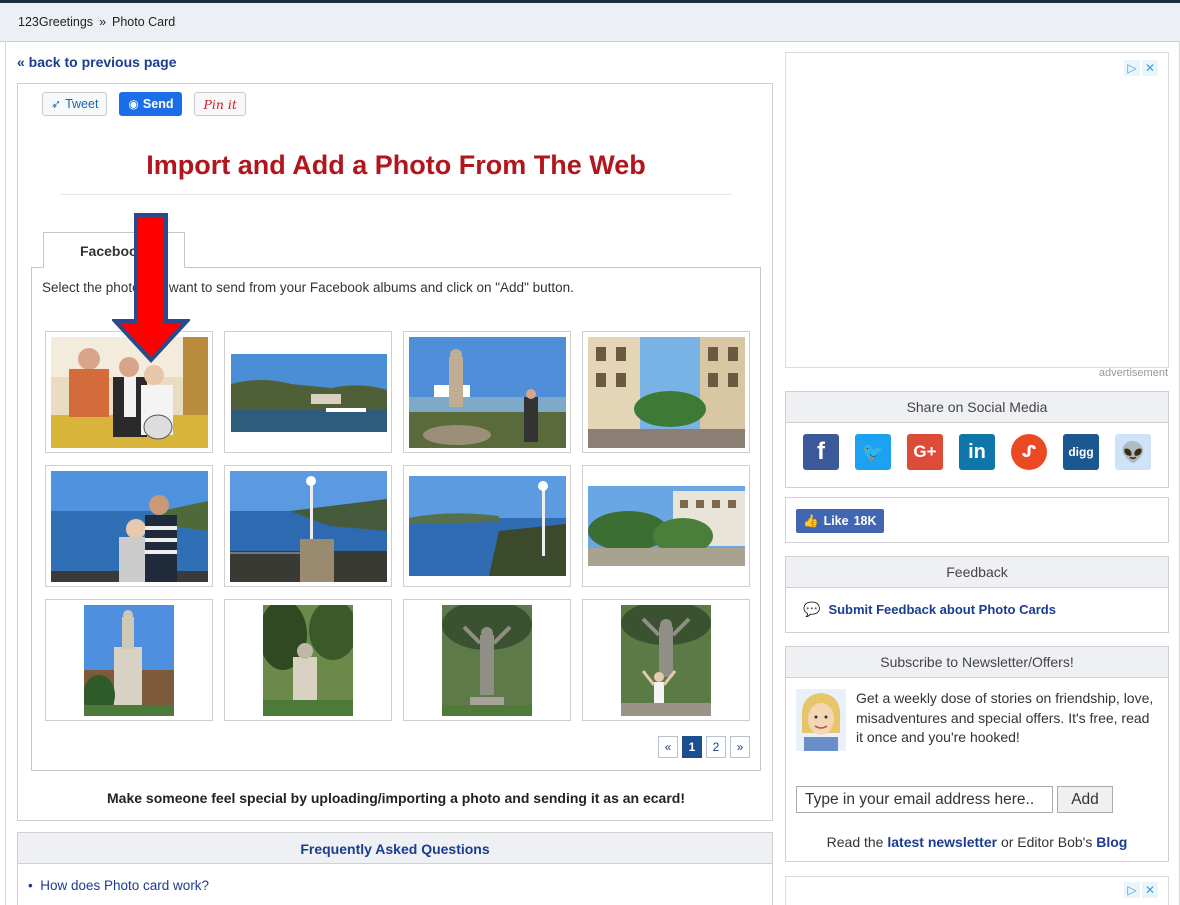  What do you see at coordinates (873, 452) in the screenshot?
I see `twitter-icon: 🐦` at bounding box center [873, 452].